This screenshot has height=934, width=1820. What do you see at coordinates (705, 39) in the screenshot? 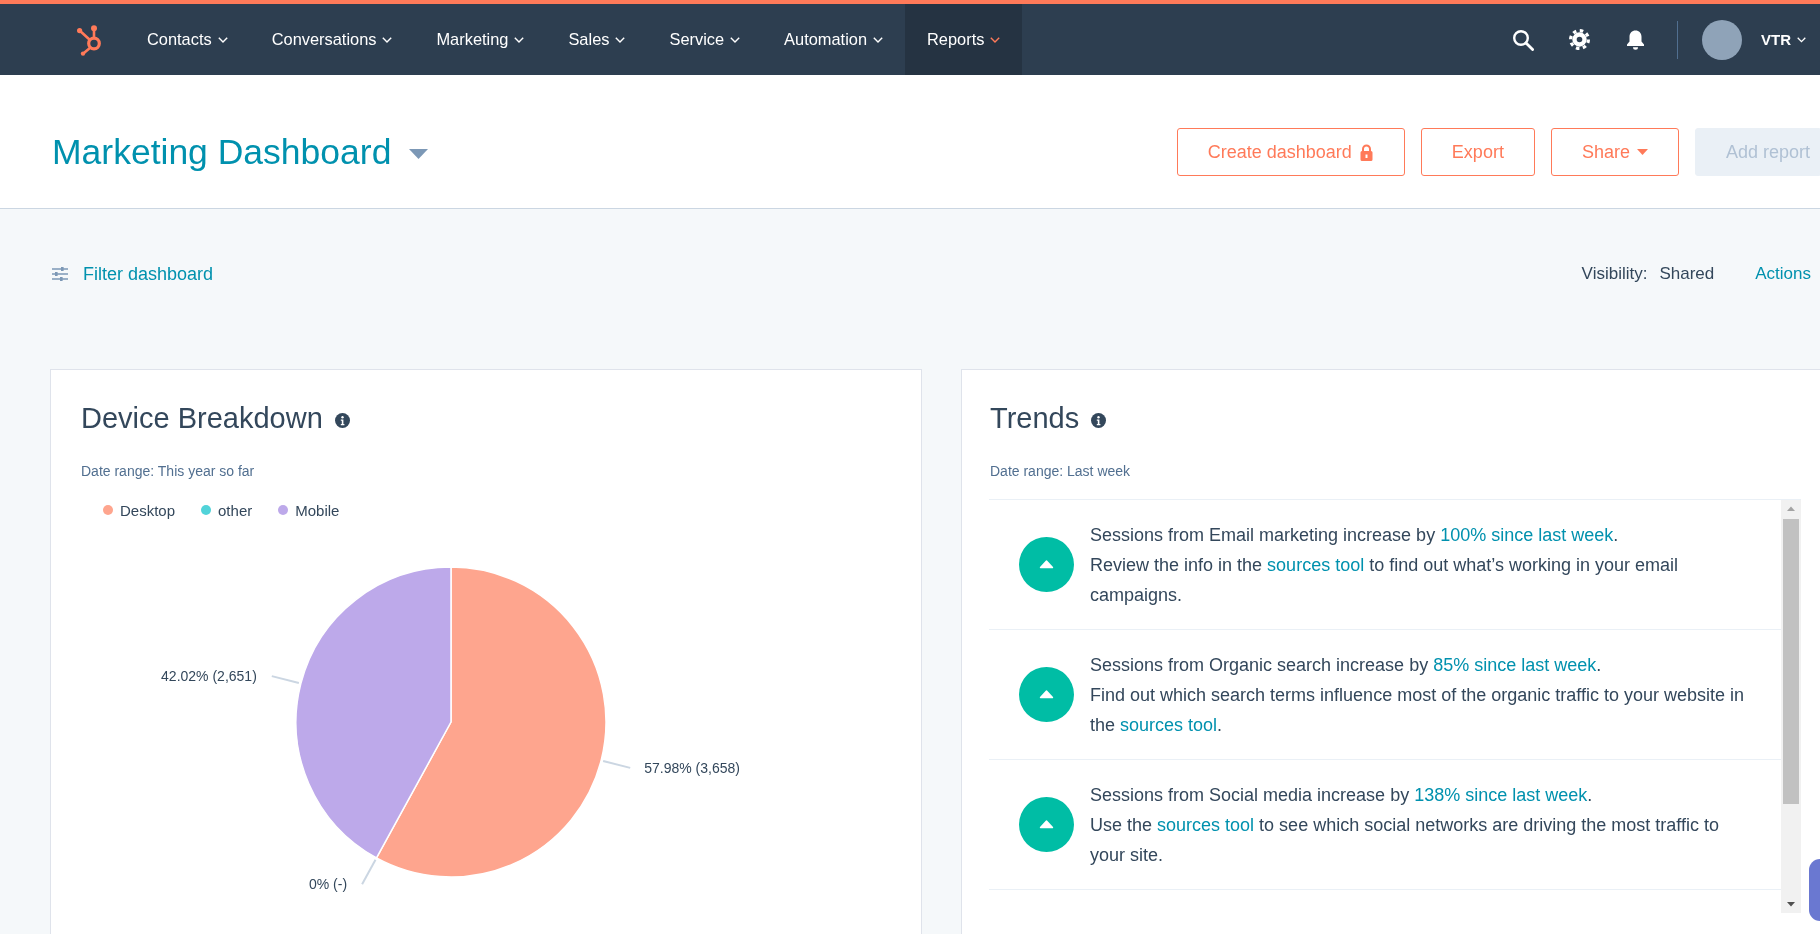
I see `nav-menu-item: Service` at bounding box center [705, 39].